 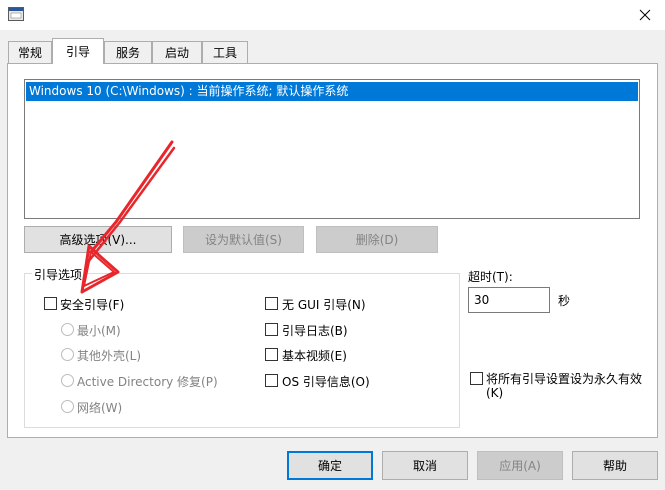 I want to click on close-button, so click(x=645, y=15).